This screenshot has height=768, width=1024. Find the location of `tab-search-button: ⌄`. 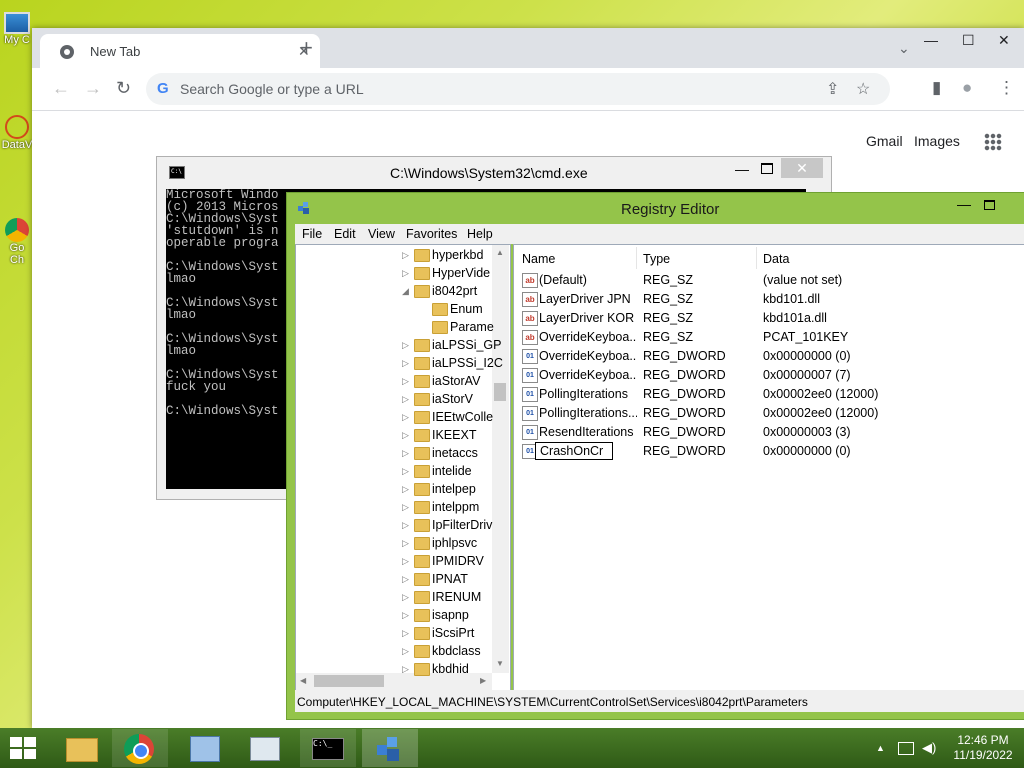

tab-search-button: ⌄ is located at coordinates (904, 48).